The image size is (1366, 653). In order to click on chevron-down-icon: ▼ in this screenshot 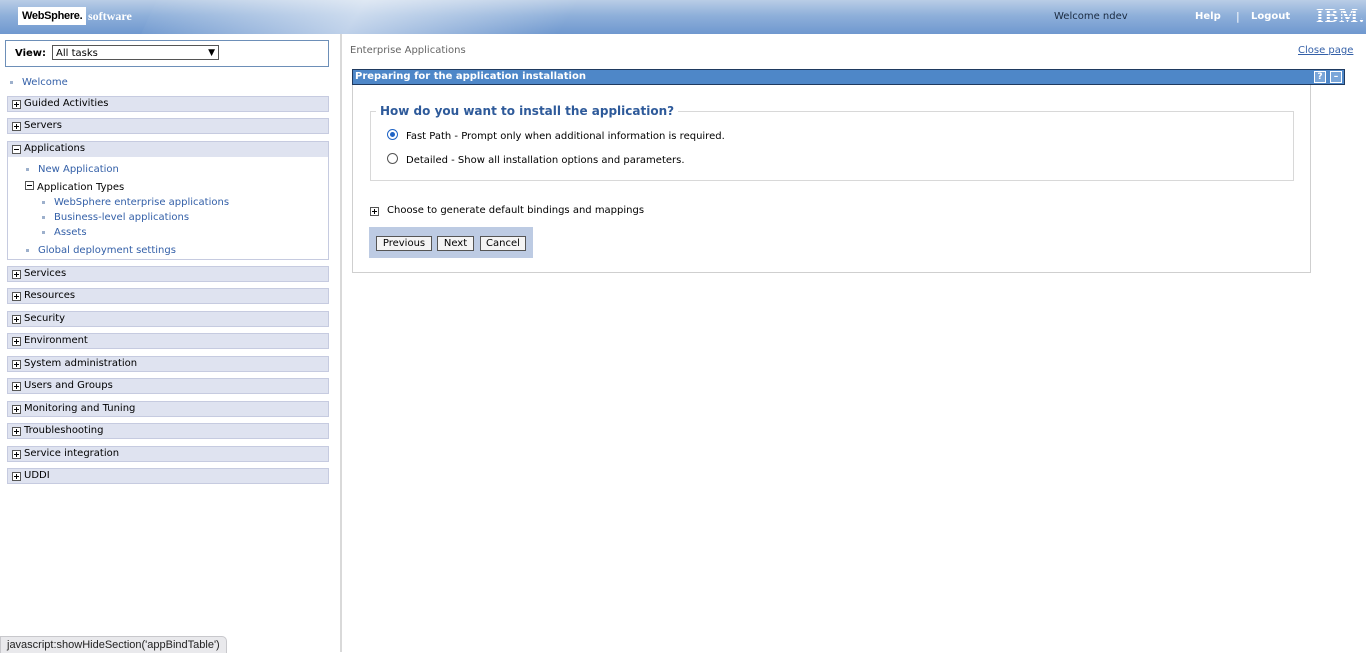, I will do `click(211, 53)`.